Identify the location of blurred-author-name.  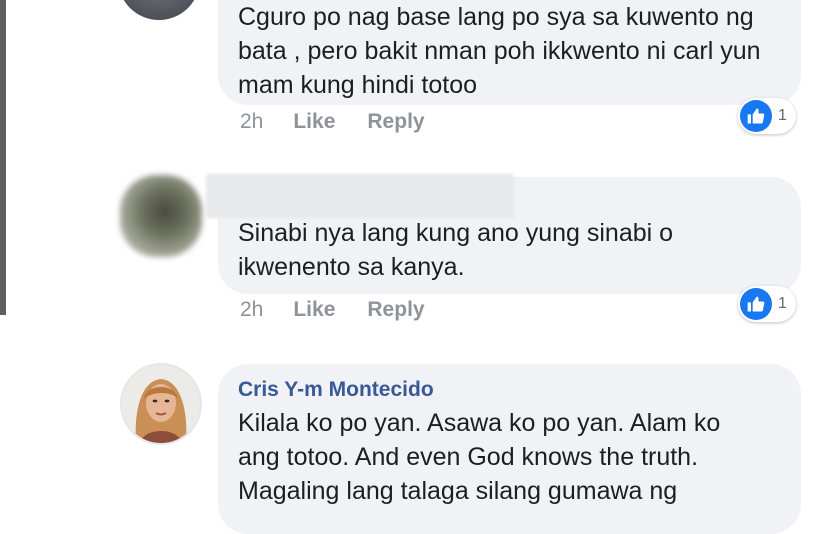
(360, 196).